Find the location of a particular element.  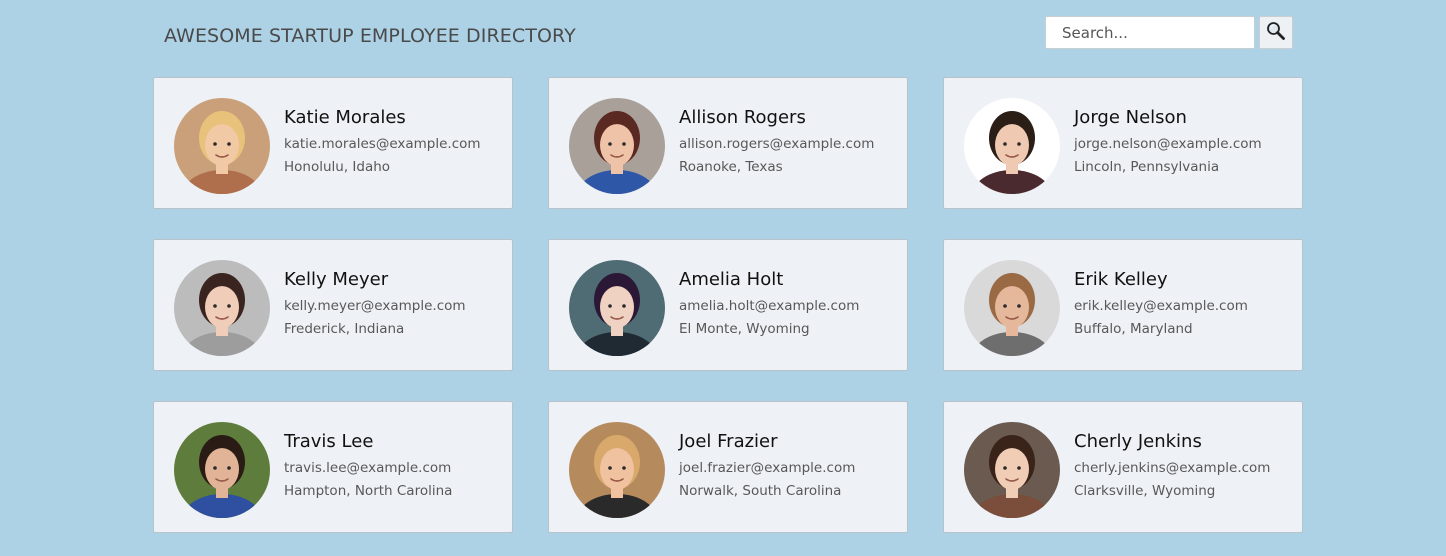

employee-name: Joel Frazier is located at coordinates (728, 441).